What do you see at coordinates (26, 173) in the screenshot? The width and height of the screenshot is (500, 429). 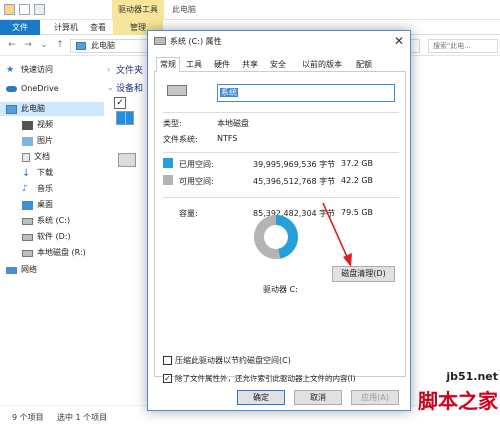 I see `download-icon: ↓` at bounding box center [26, 173].